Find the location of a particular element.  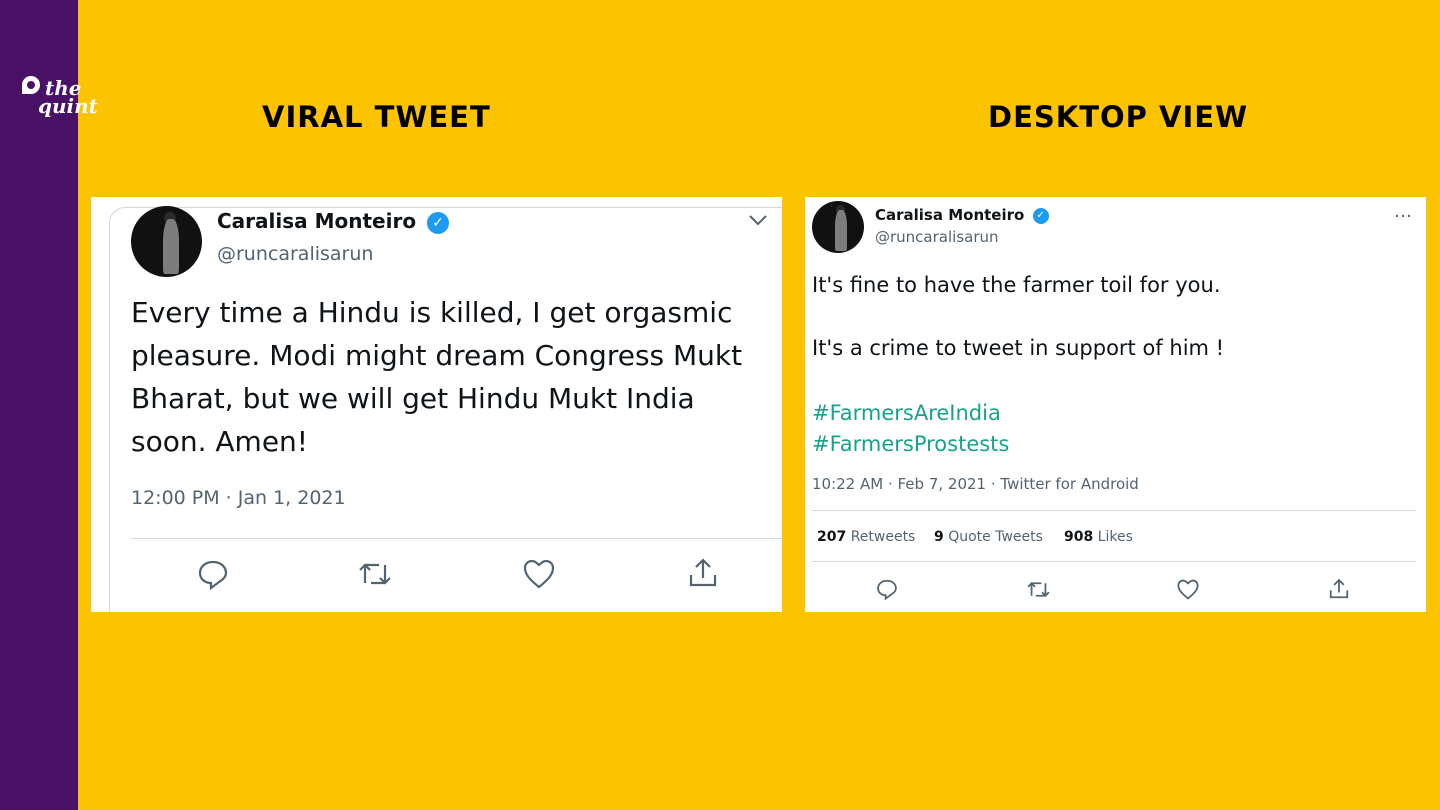

stats-divider-top is located at coordinates (1114, 510).